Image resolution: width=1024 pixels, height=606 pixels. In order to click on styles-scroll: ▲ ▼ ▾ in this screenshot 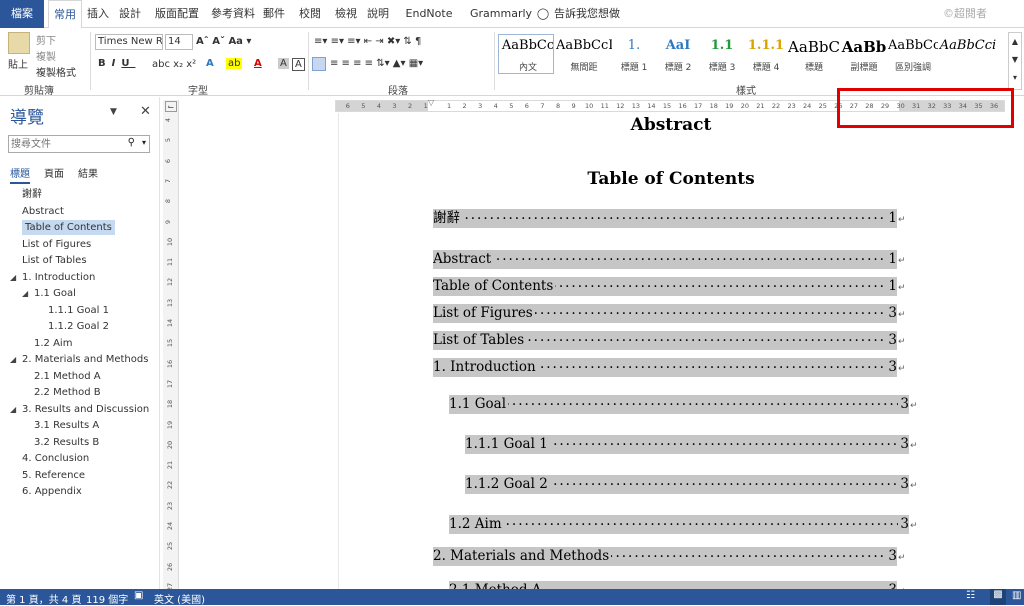, I will do `click(1015, 61)`.